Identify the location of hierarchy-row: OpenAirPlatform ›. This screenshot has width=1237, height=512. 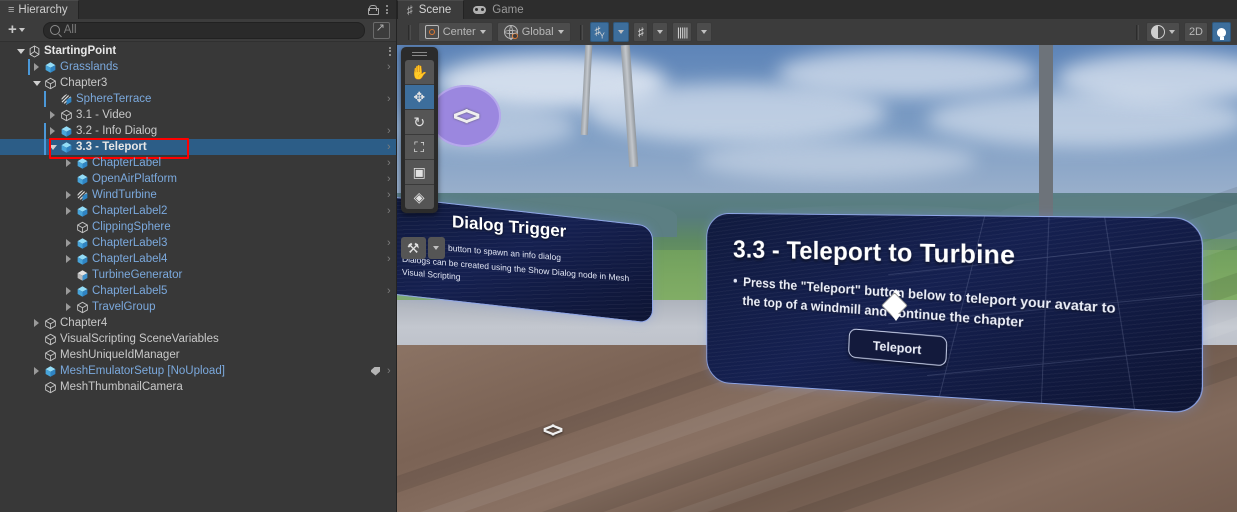
(198, 179).